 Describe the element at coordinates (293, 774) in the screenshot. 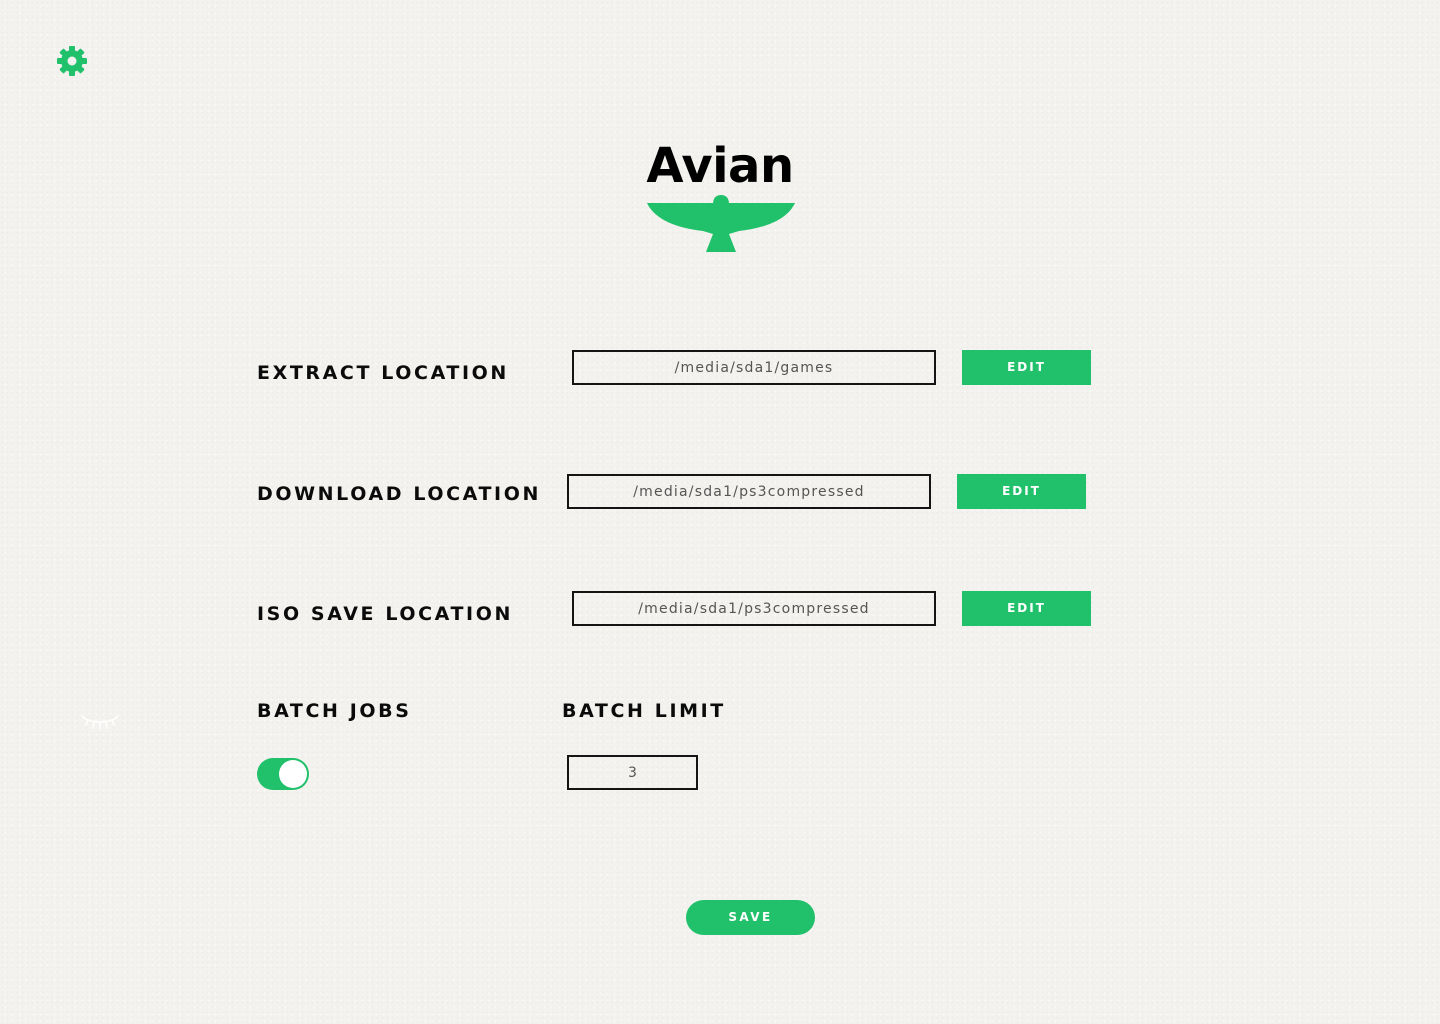

I see `toggle-knob` at that location.